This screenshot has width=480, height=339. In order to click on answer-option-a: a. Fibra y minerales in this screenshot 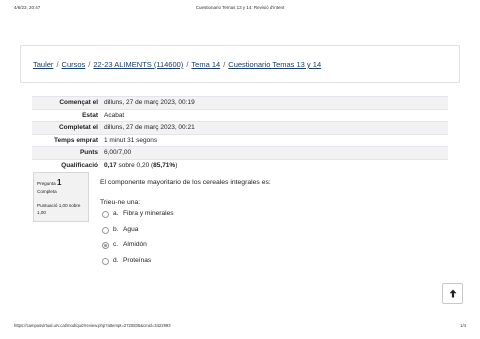, I will do `click(162, 215)`.